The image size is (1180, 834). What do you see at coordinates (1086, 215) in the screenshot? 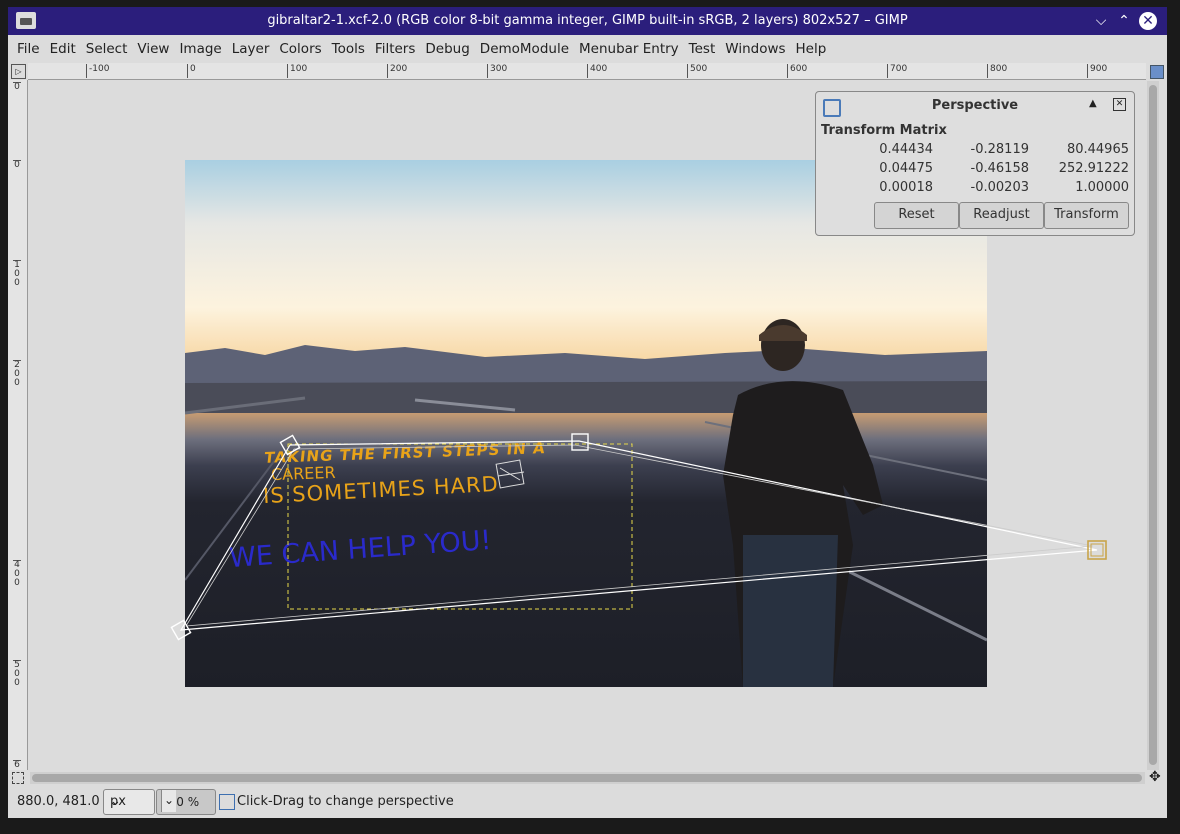
I see `transform-button: Transform` at bounding box center [1086, 215].